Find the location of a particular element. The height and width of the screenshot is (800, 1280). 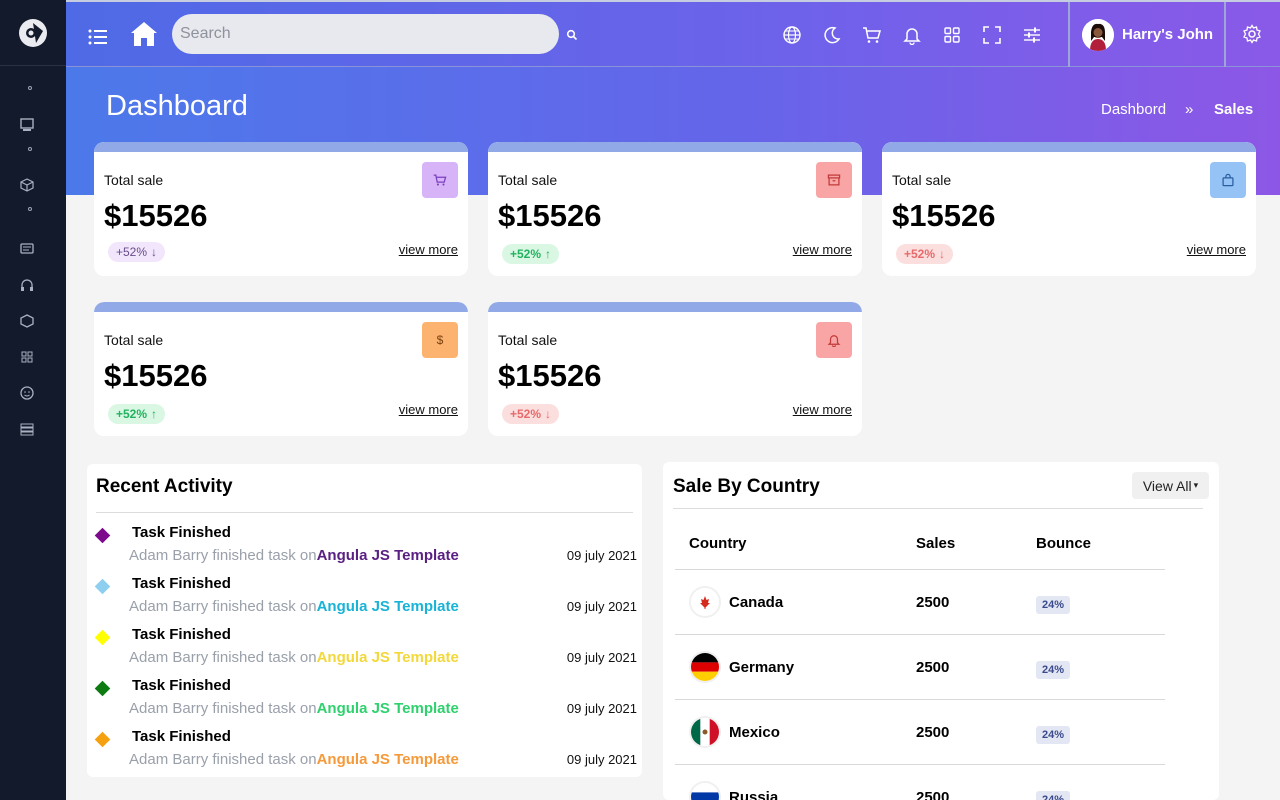

sidebar-item-icons is located at coordinates (27, 393).